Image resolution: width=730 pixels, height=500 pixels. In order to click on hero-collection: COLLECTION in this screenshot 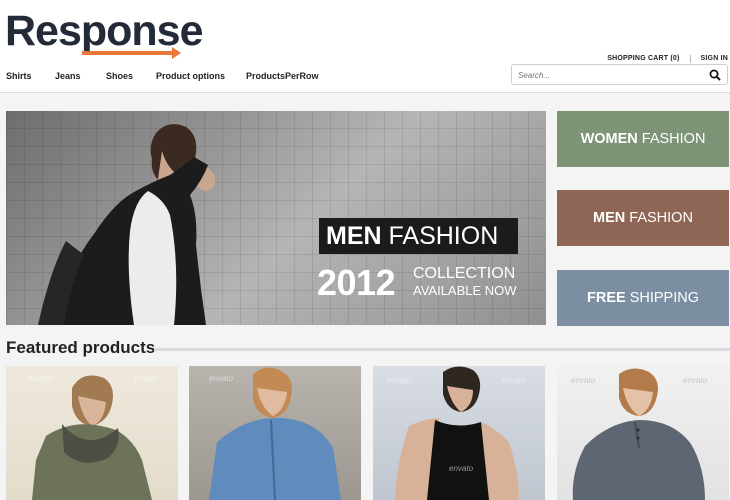, I will do `click(464, 273)`.